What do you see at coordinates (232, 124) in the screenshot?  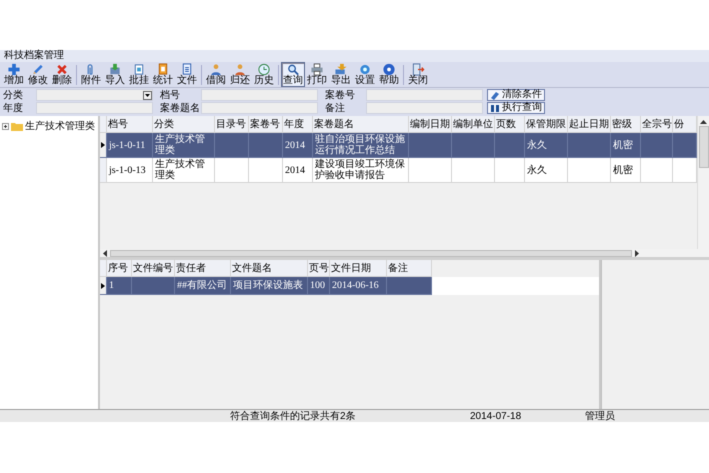 I see `column-header: 目录号` at bounding box center [232, 124].